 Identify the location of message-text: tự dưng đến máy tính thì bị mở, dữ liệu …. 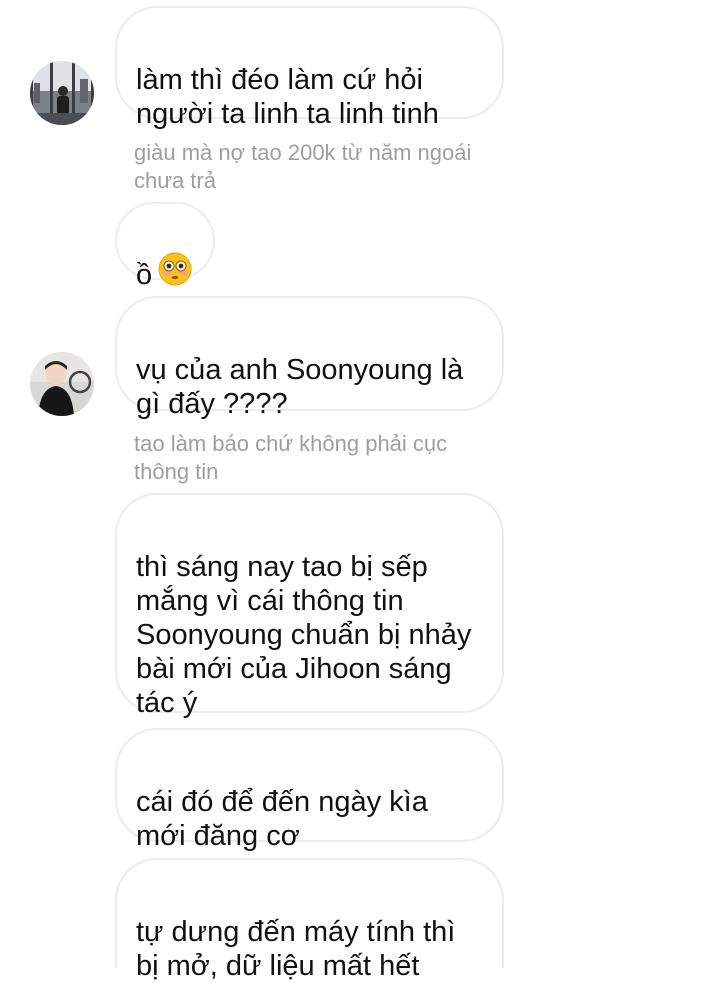
(296, 949).